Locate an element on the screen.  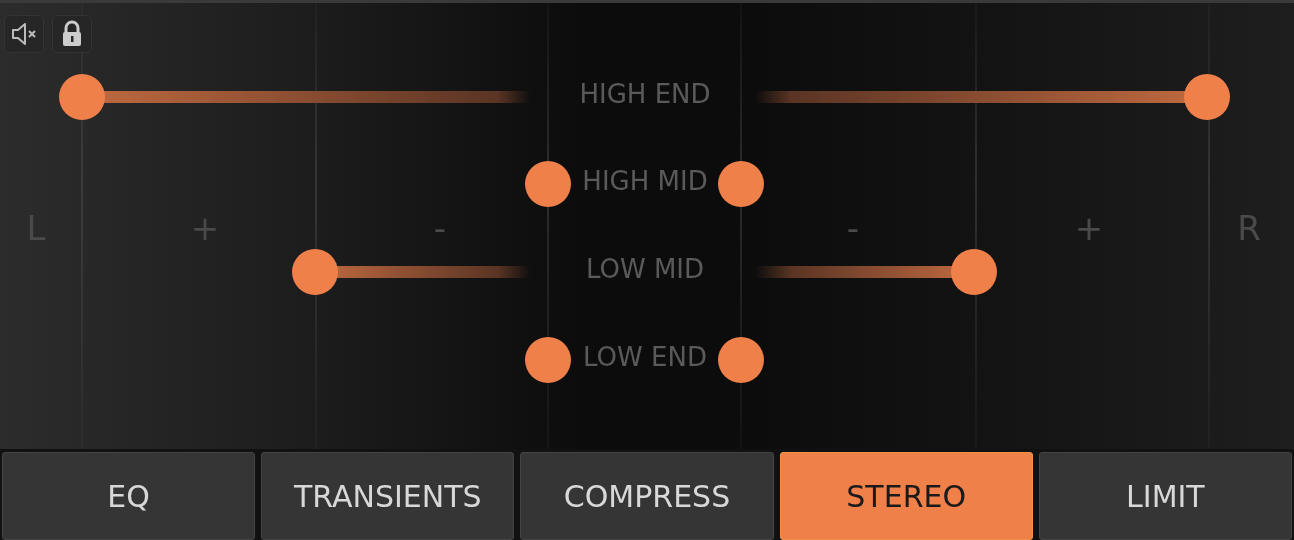
tab: LIMIT is located at coordinates (1165, 496).